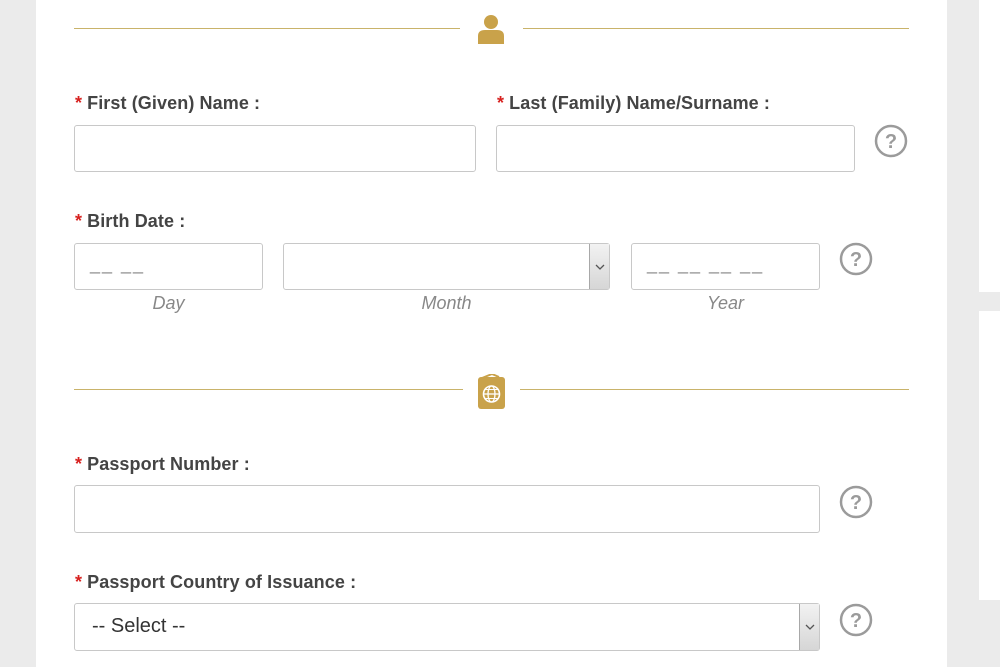 The image size is (1000, 667). I want to click on birth-month-select, so click(446, 266).